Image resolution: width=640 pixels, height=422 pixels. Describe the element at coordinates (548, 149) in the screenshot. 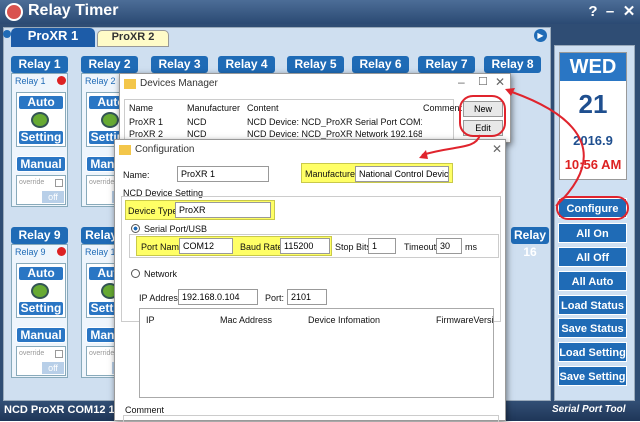

I see `arrow-configure-to-dm` at that location.